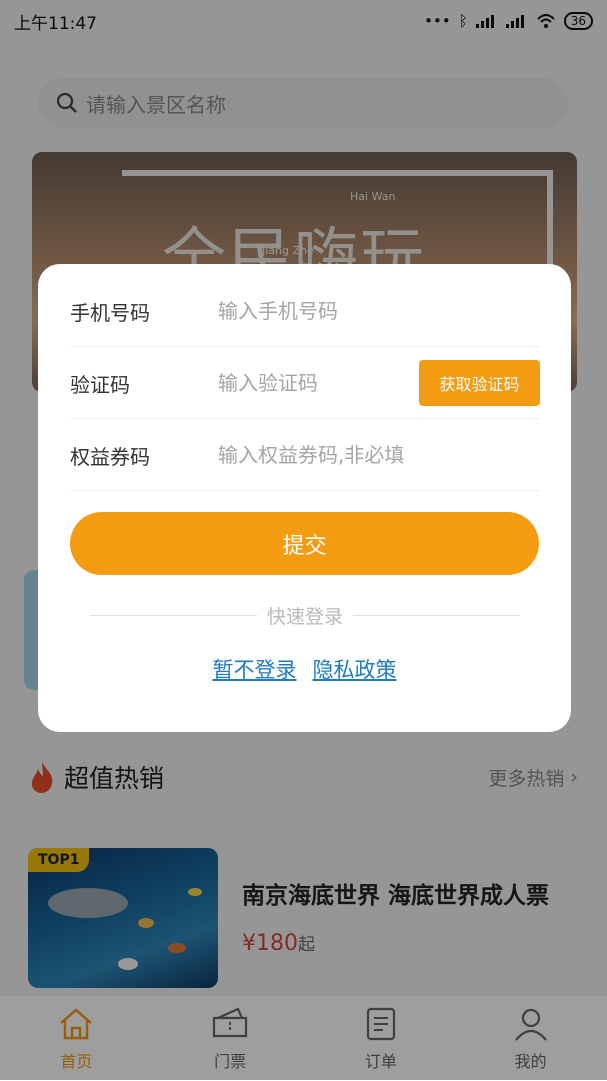 This screenshot has height=1081, width=607. Describe the element at coordinates (255, 669) in the screenshot. I see `skip-login-link: 暂不登录` at that location.